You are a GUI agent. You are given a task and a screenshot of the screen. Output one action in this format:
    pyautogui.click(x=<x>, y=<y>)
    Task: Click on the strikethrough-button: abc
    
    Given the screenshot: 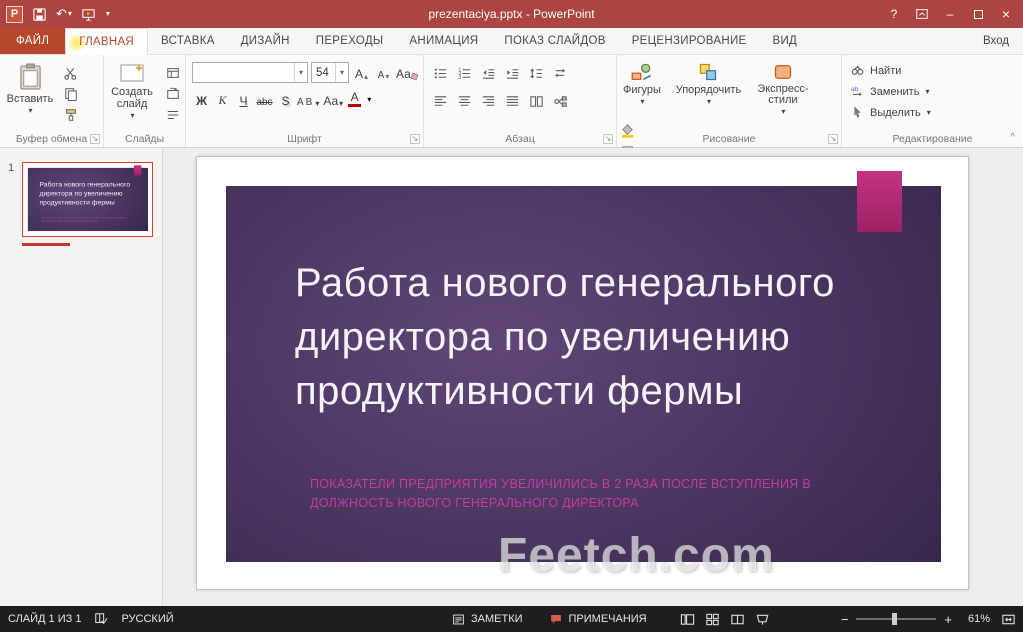 What is the action you would take?
    pyautogui.click(x=264, y=100)
    